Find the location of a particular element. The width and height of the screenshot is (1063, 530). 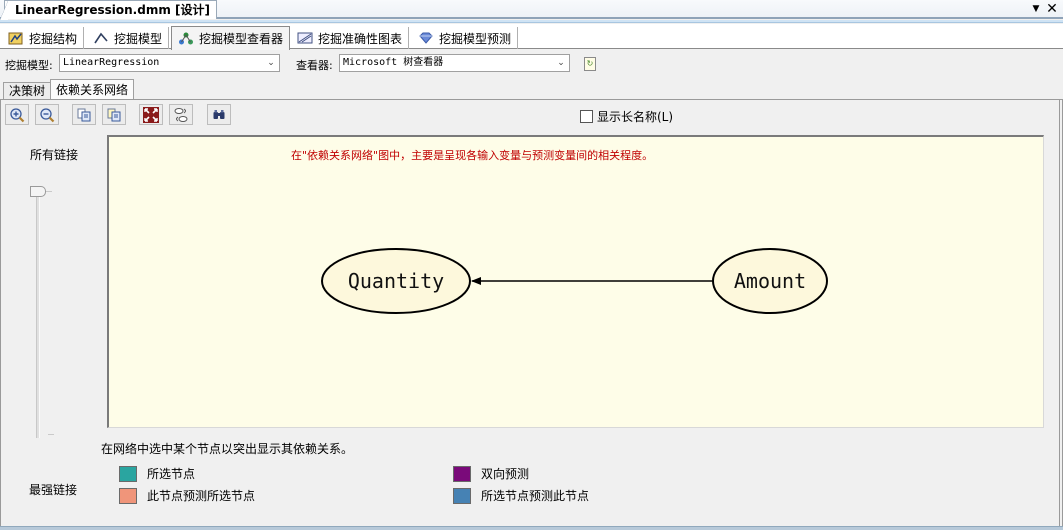

node-quantity: Quantity is located at coordinates (396, 281).